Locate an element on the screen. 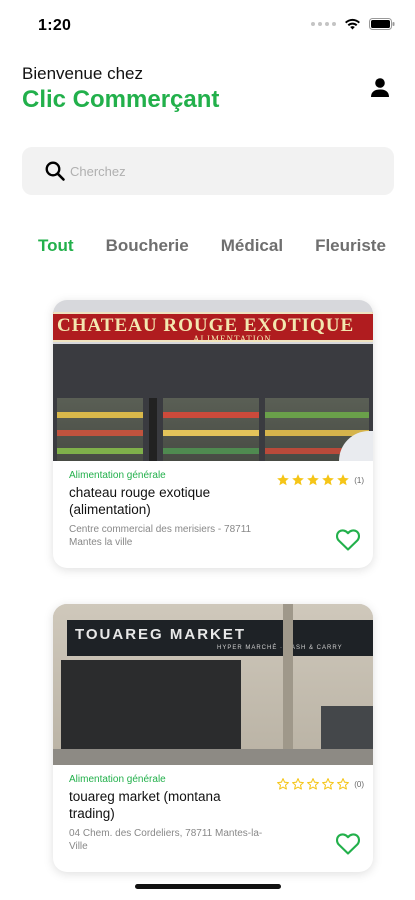 Image resolution: width=415 pixels, height=900 pixels. search-input is located at coordinates (210, 171).